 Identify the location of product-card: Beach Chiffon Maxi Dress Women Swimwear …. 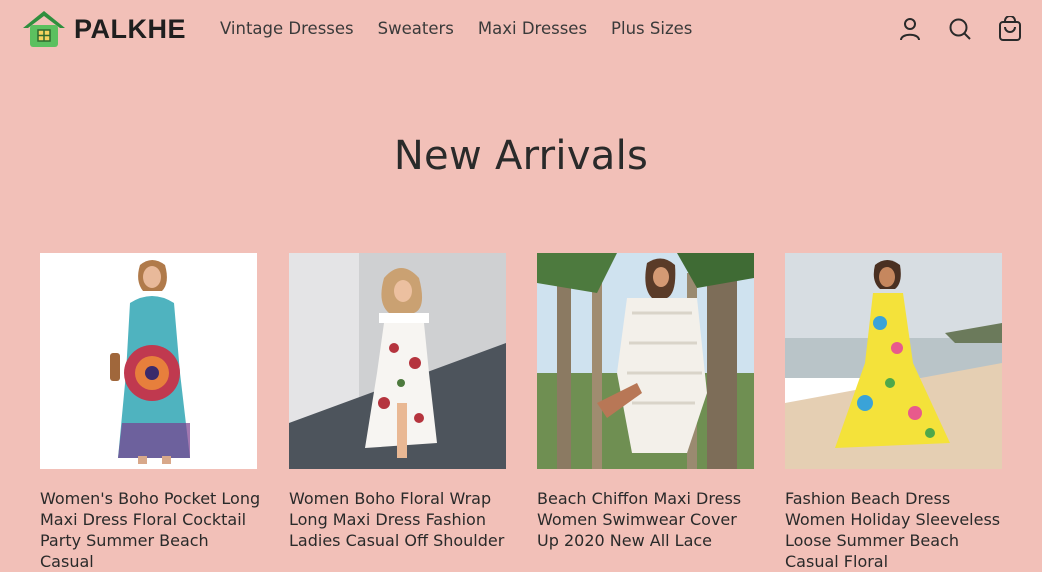
(645, 402).